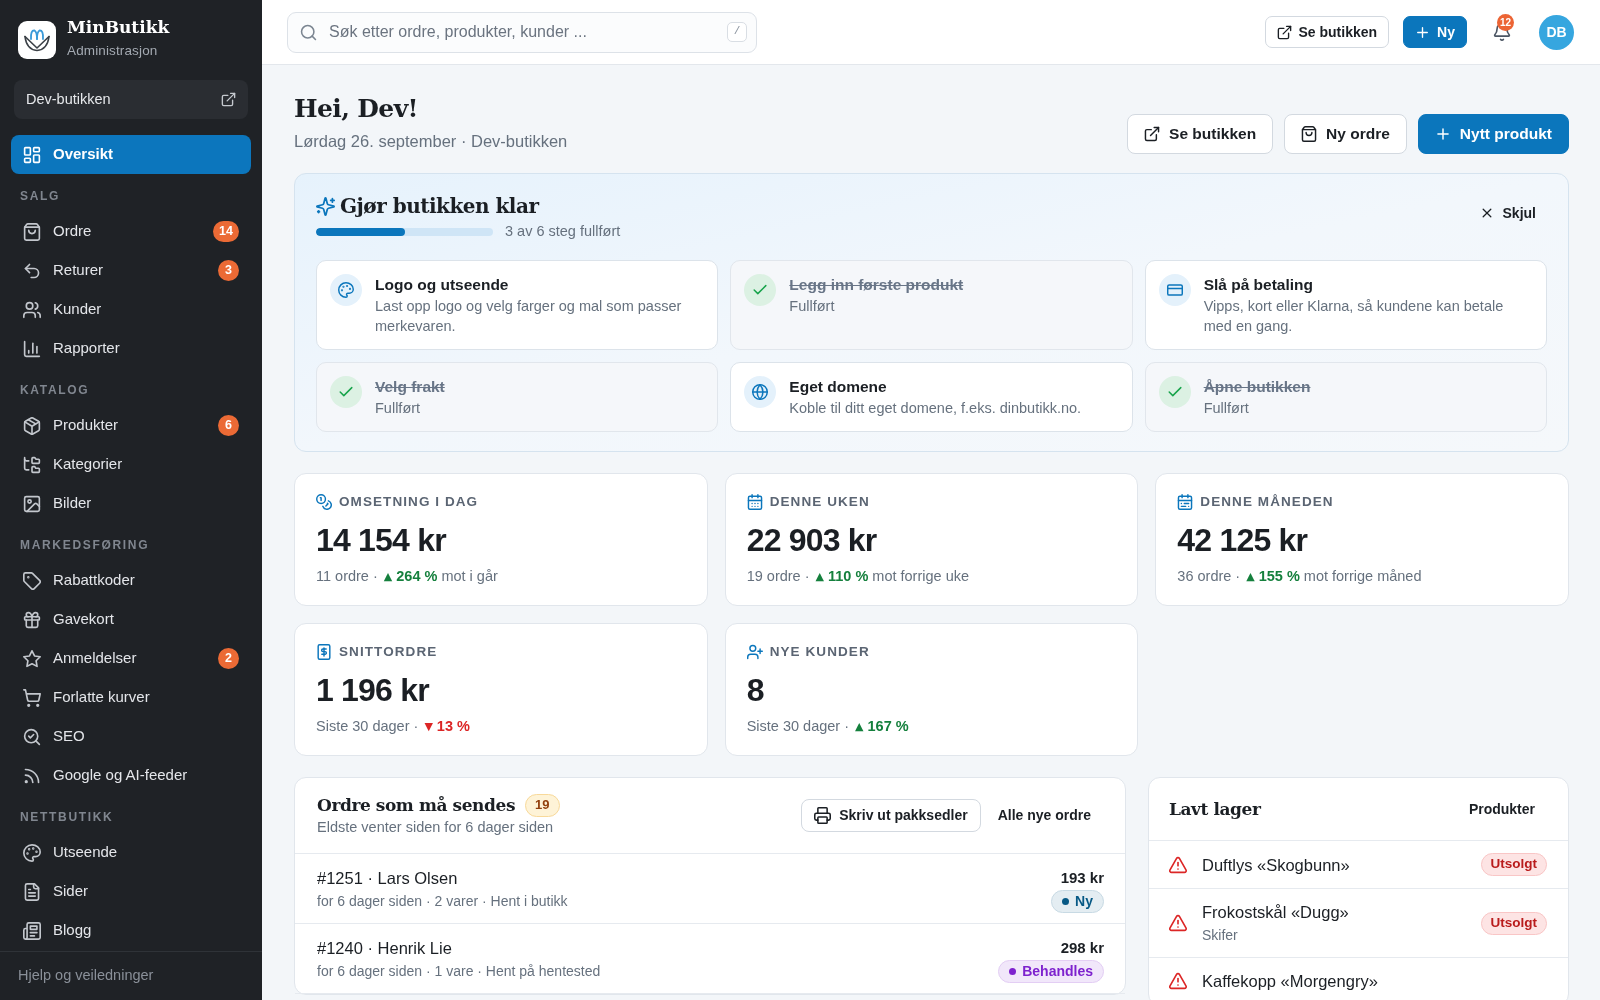  Describe the element at coordinates (131, 348) in the screenshot. I see `nav-item: Rapporter` at that location.